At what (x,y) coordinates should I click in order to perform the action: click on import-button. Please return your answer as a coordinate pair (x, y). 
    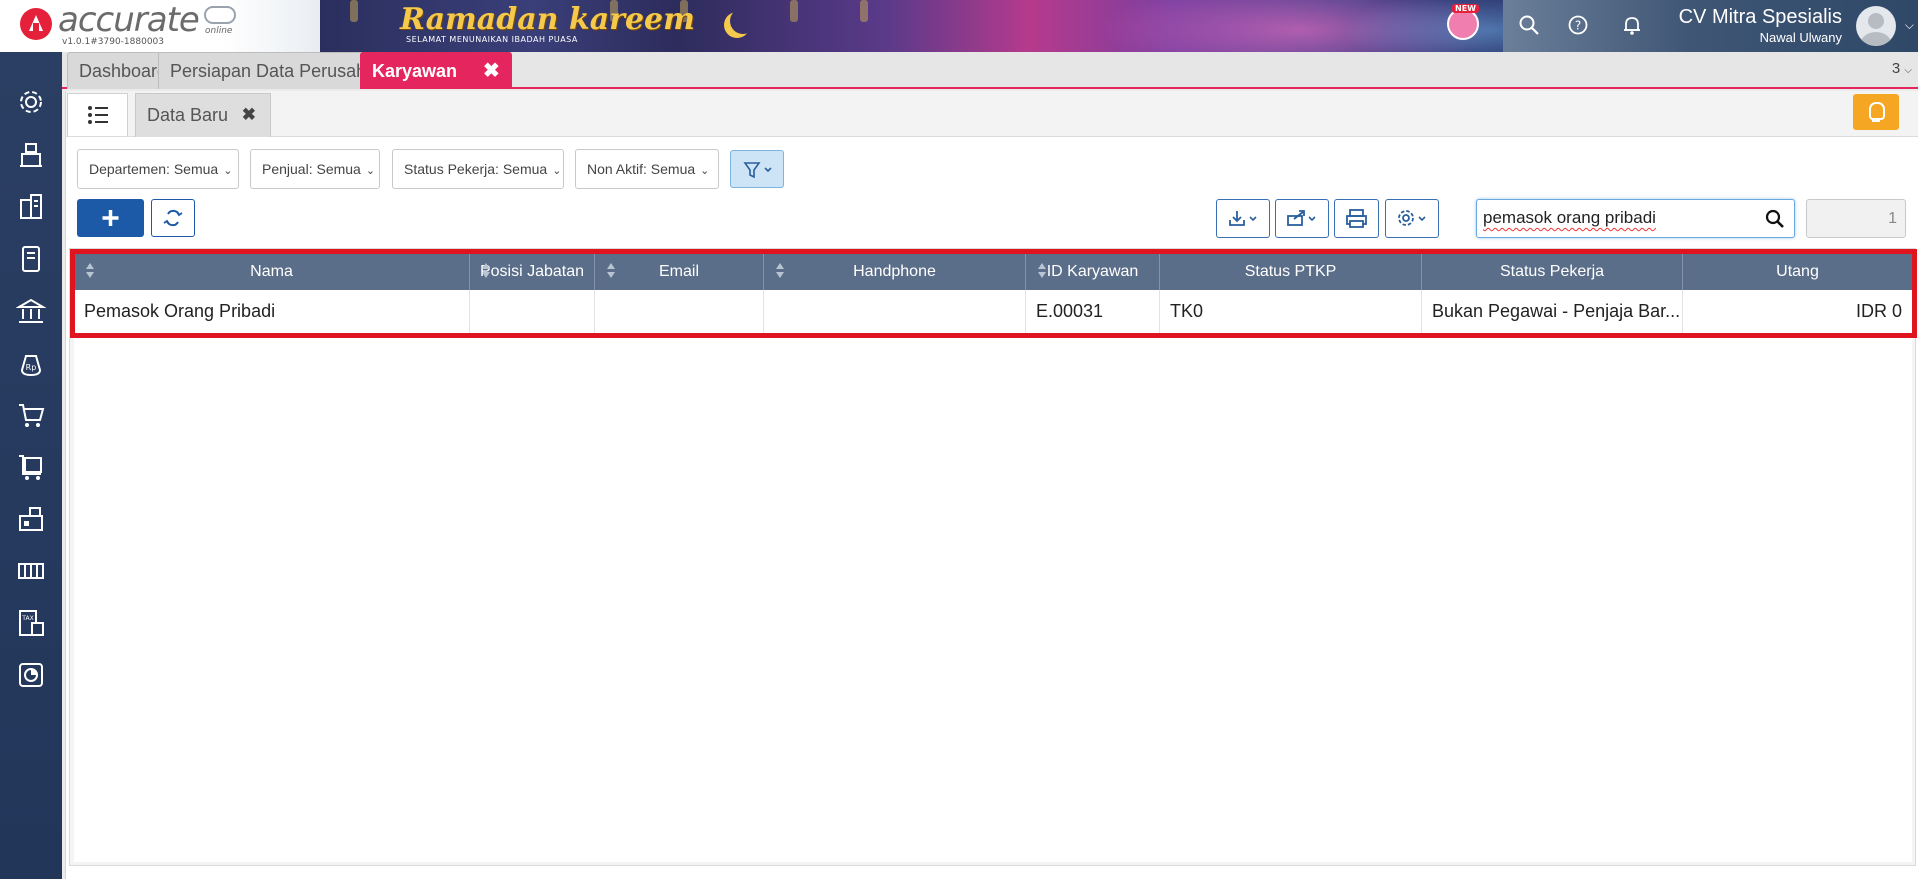
    Looking at the image, I should click on (1243, 218).